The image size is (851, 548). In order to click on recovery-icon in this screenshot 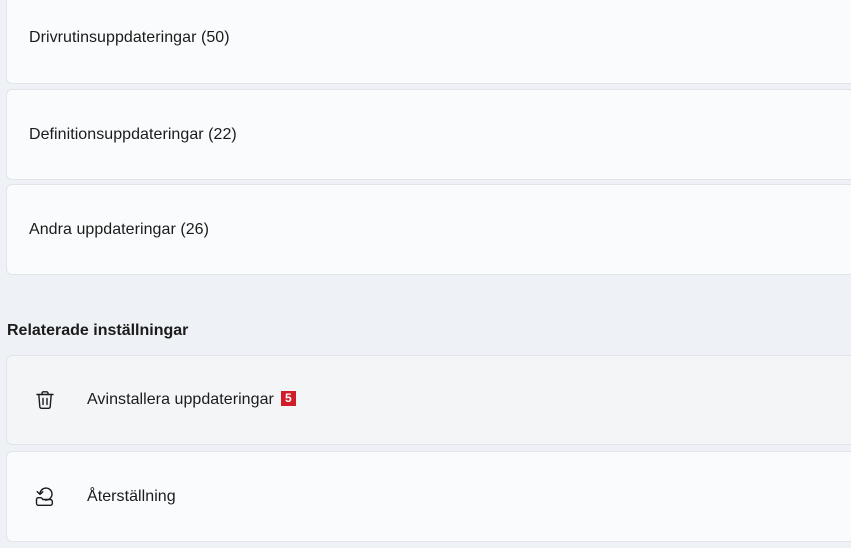, I will do `click(45, 497)`.